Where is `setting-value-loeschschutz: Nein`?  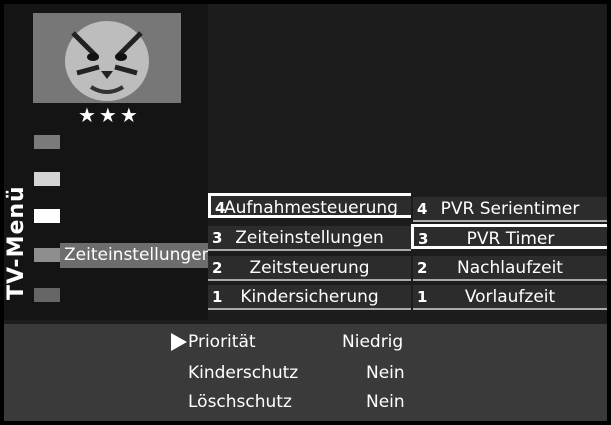 setting-value-loeschschutz: Nein is located at coordinates (385, 402).